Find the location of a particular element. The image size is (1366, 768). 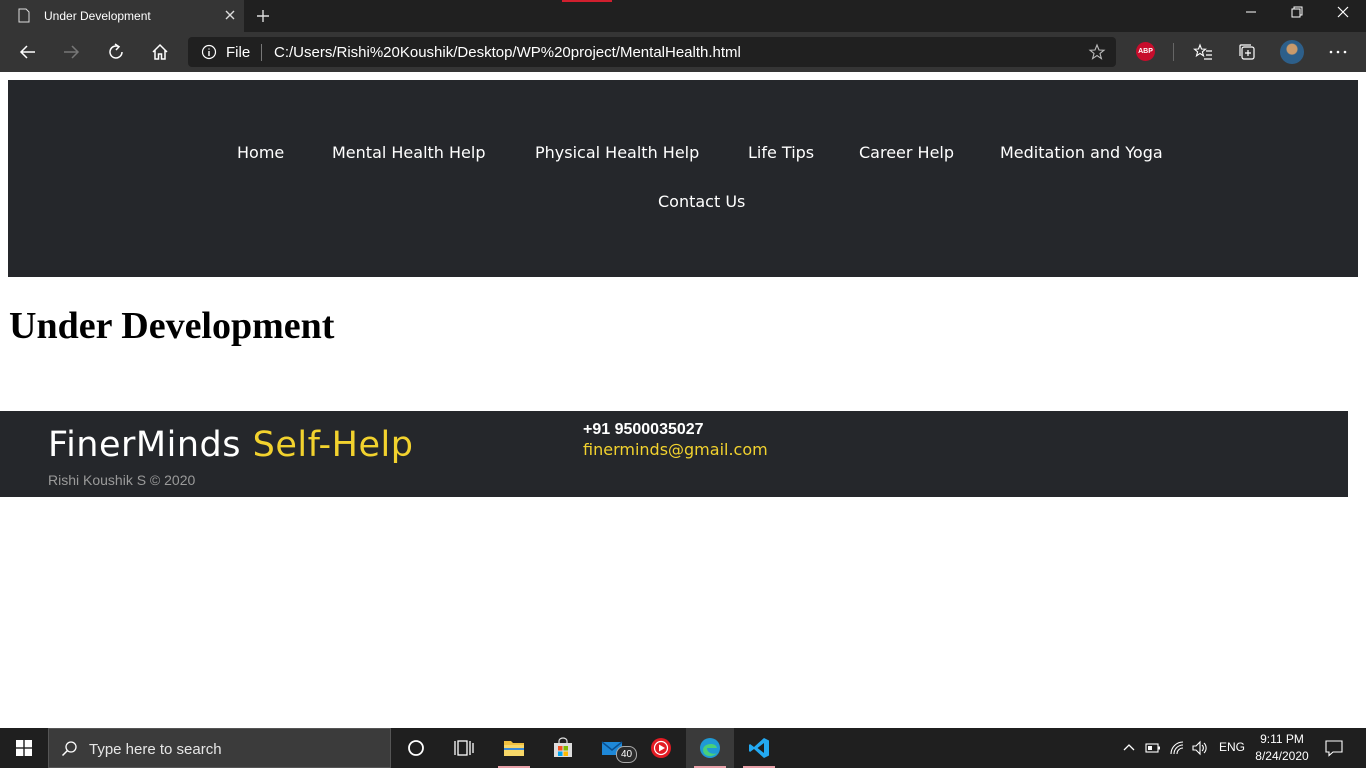

info-icon is located at coordinates (209, 52).